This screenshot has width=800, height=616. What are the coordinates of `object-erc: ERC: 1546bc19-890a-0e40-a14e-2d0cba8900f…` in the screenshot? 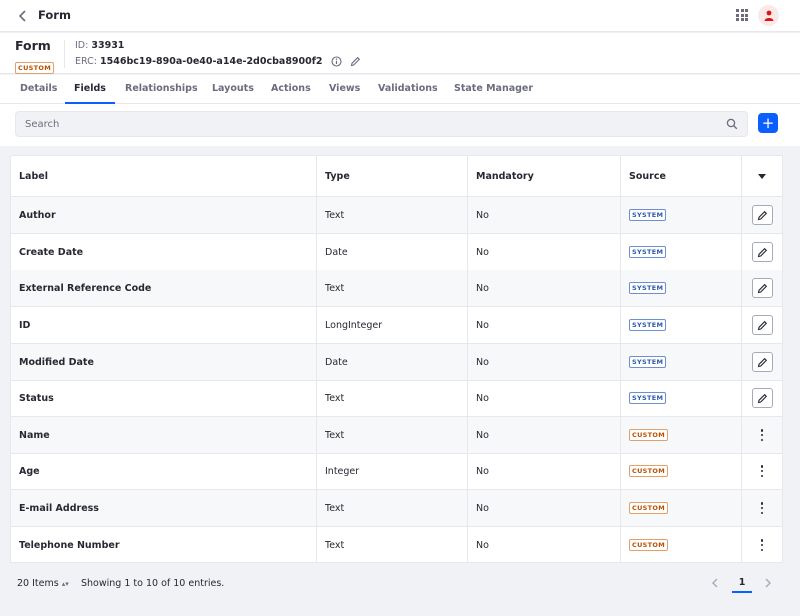 It's located at (199, 61).